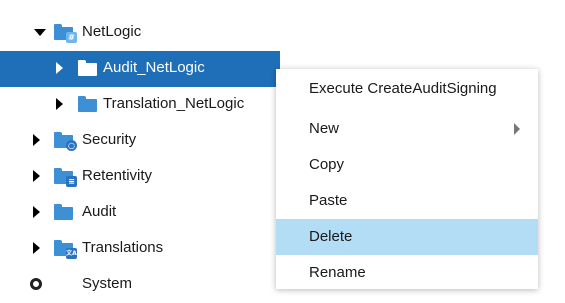  I want to click on menu-item-label: New, so click(324, 128).